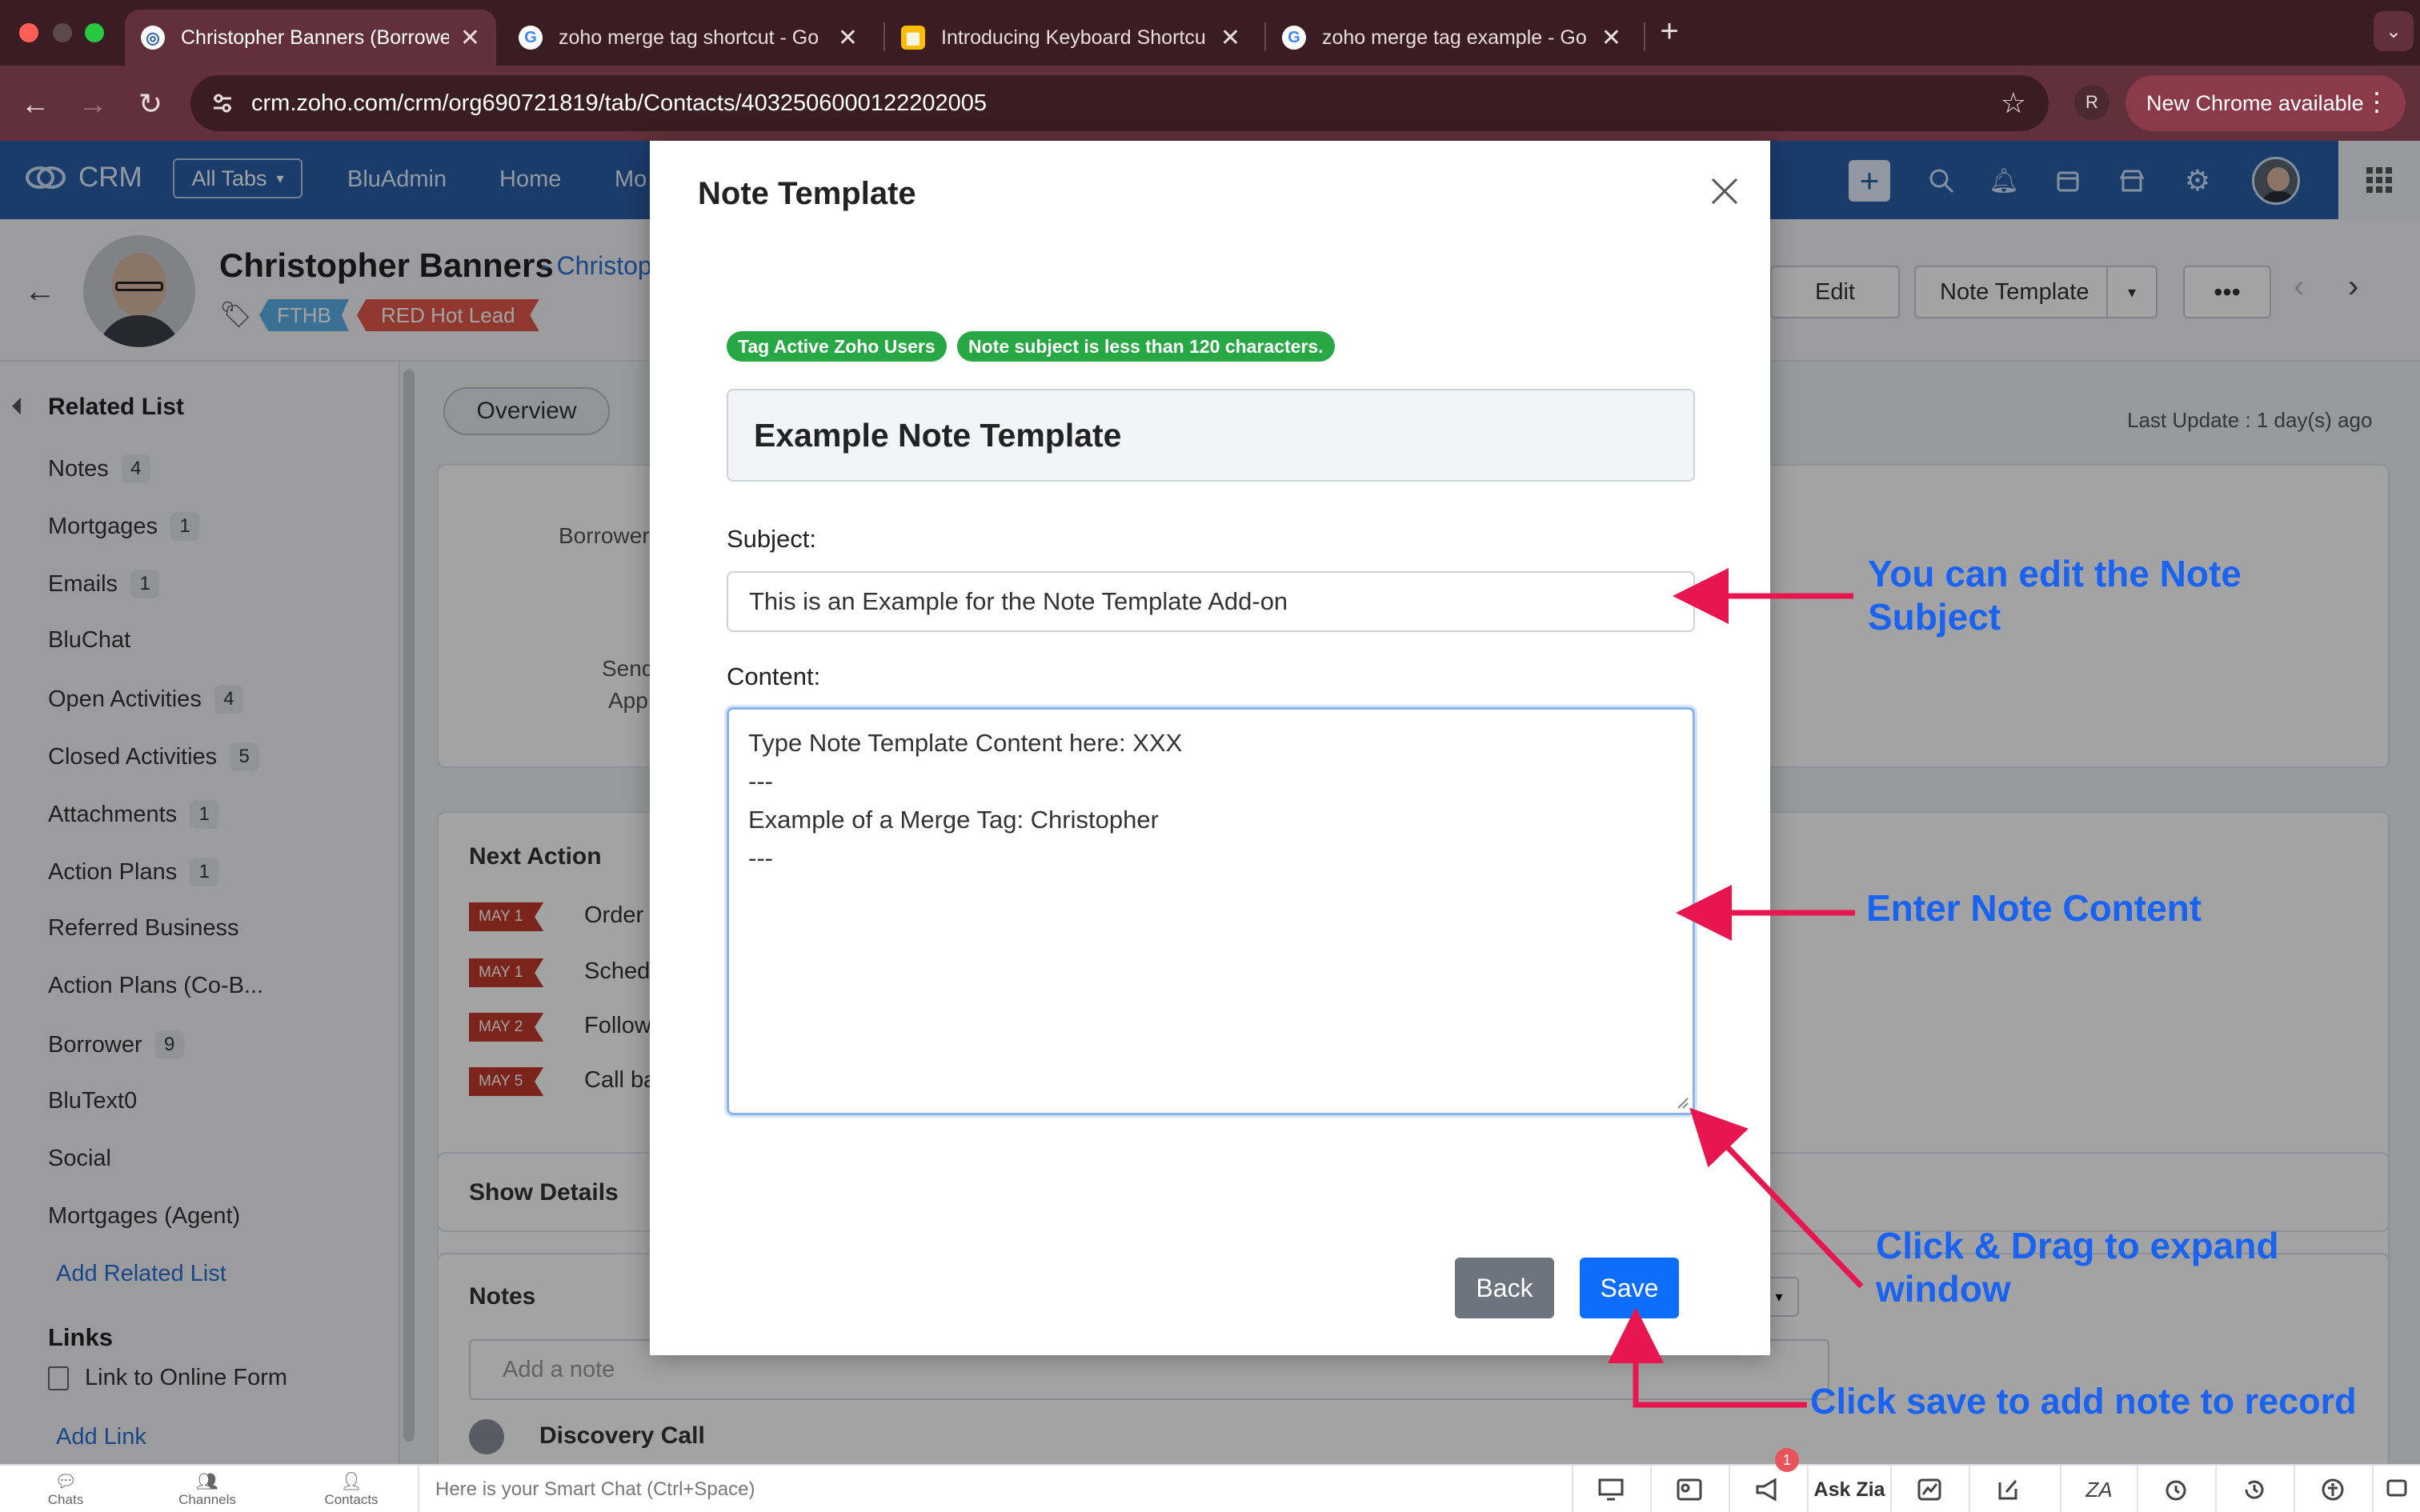  What do you see at coordinates (2332, 1489) in the screenshot?
I see `accessibility-icon` at bounding box center [2332, 1489].